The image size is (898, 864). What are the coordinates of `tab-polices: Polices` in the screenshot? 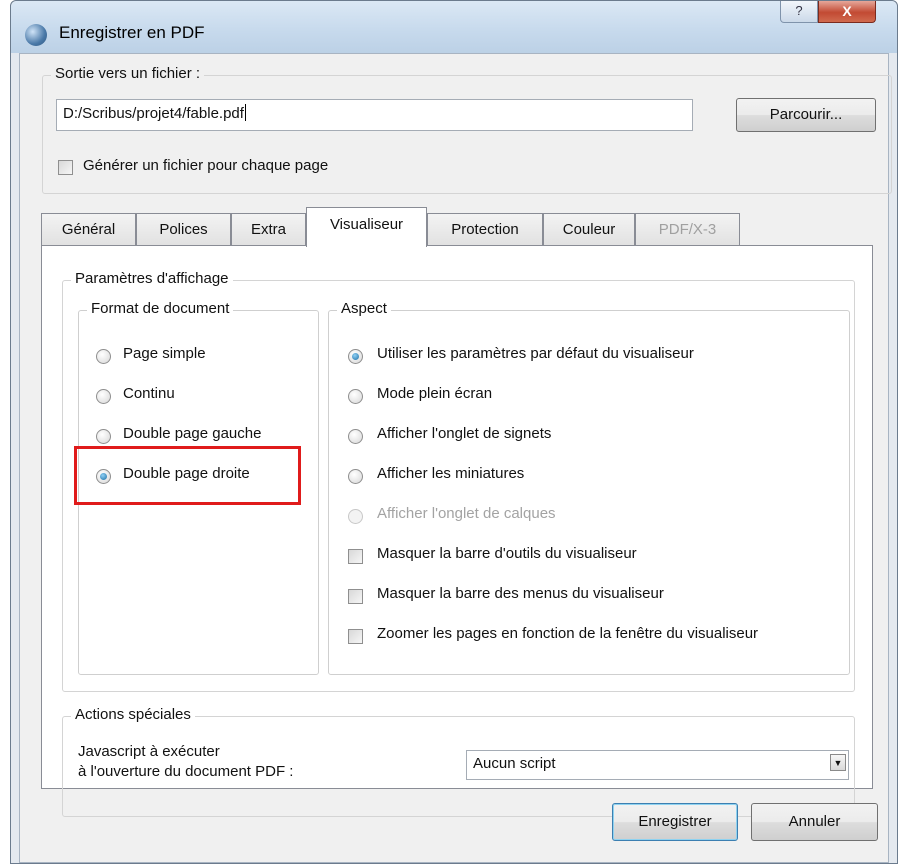 It's located at (183, 229).